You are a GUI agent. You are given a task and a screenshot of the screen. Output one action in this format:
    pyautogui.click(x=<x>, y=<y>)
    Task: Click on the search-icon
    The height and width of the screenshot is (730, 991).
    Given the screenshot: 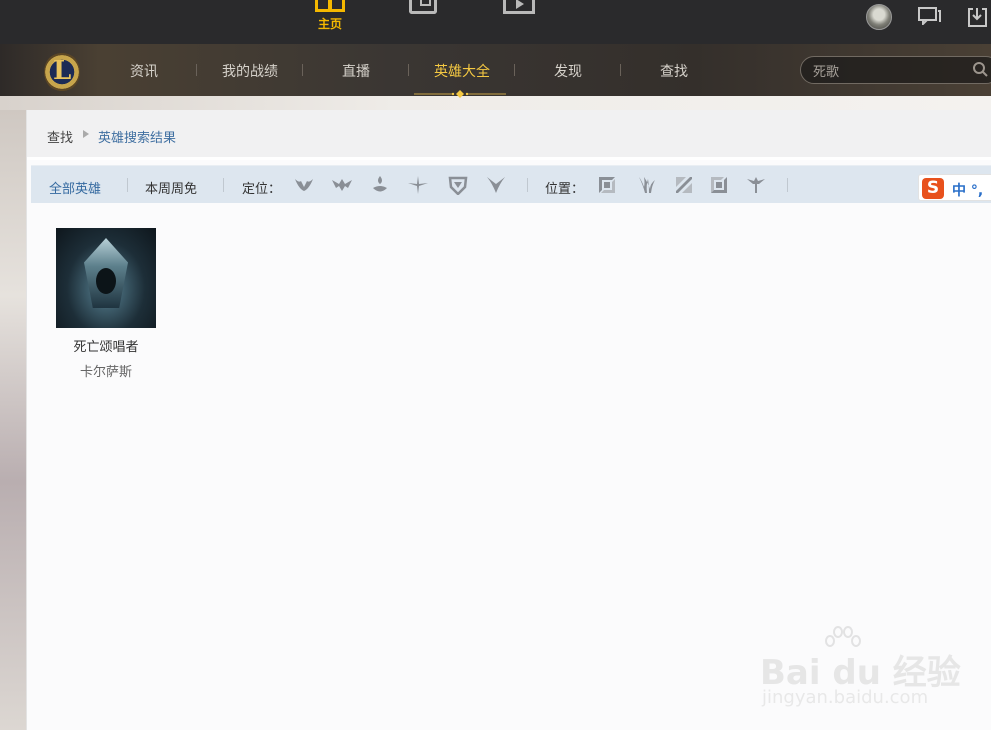 What is the action you would take?
    pyautogui.click(x=980, y=69)
    